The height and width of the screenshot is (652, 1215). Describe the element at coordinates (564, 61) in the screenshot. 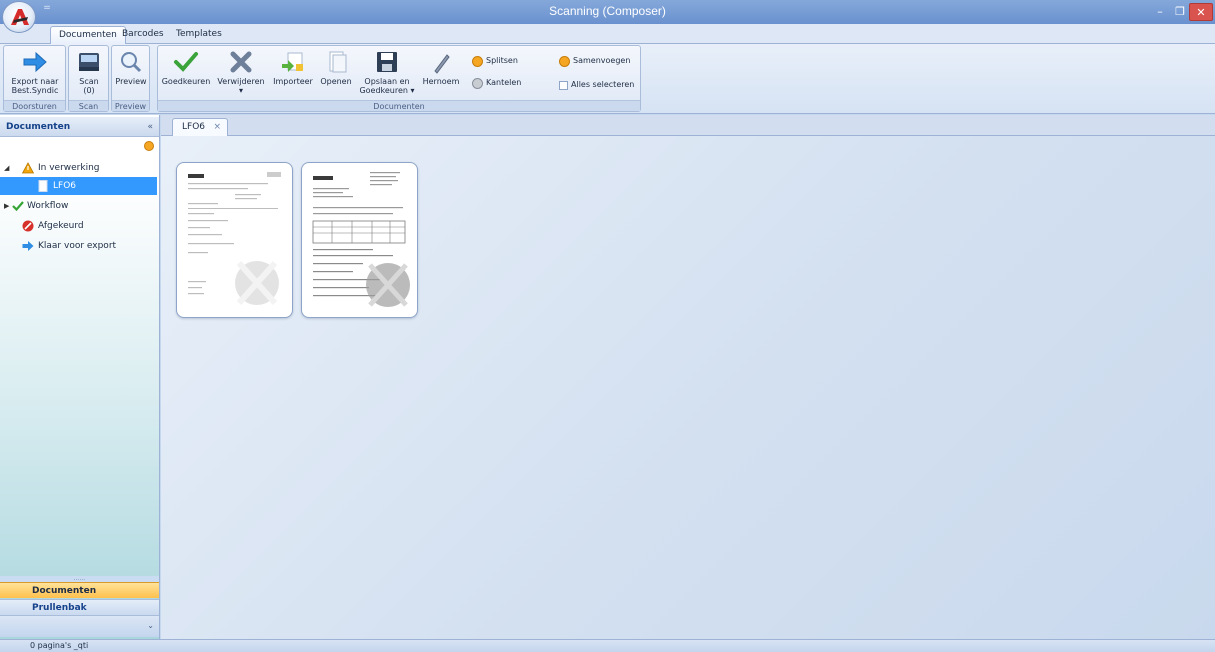

I see `merge-icon` at that location.